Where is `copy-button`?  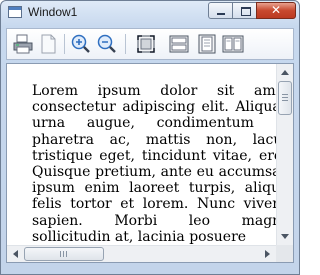
copy-button is located at coordinates (48, 44).